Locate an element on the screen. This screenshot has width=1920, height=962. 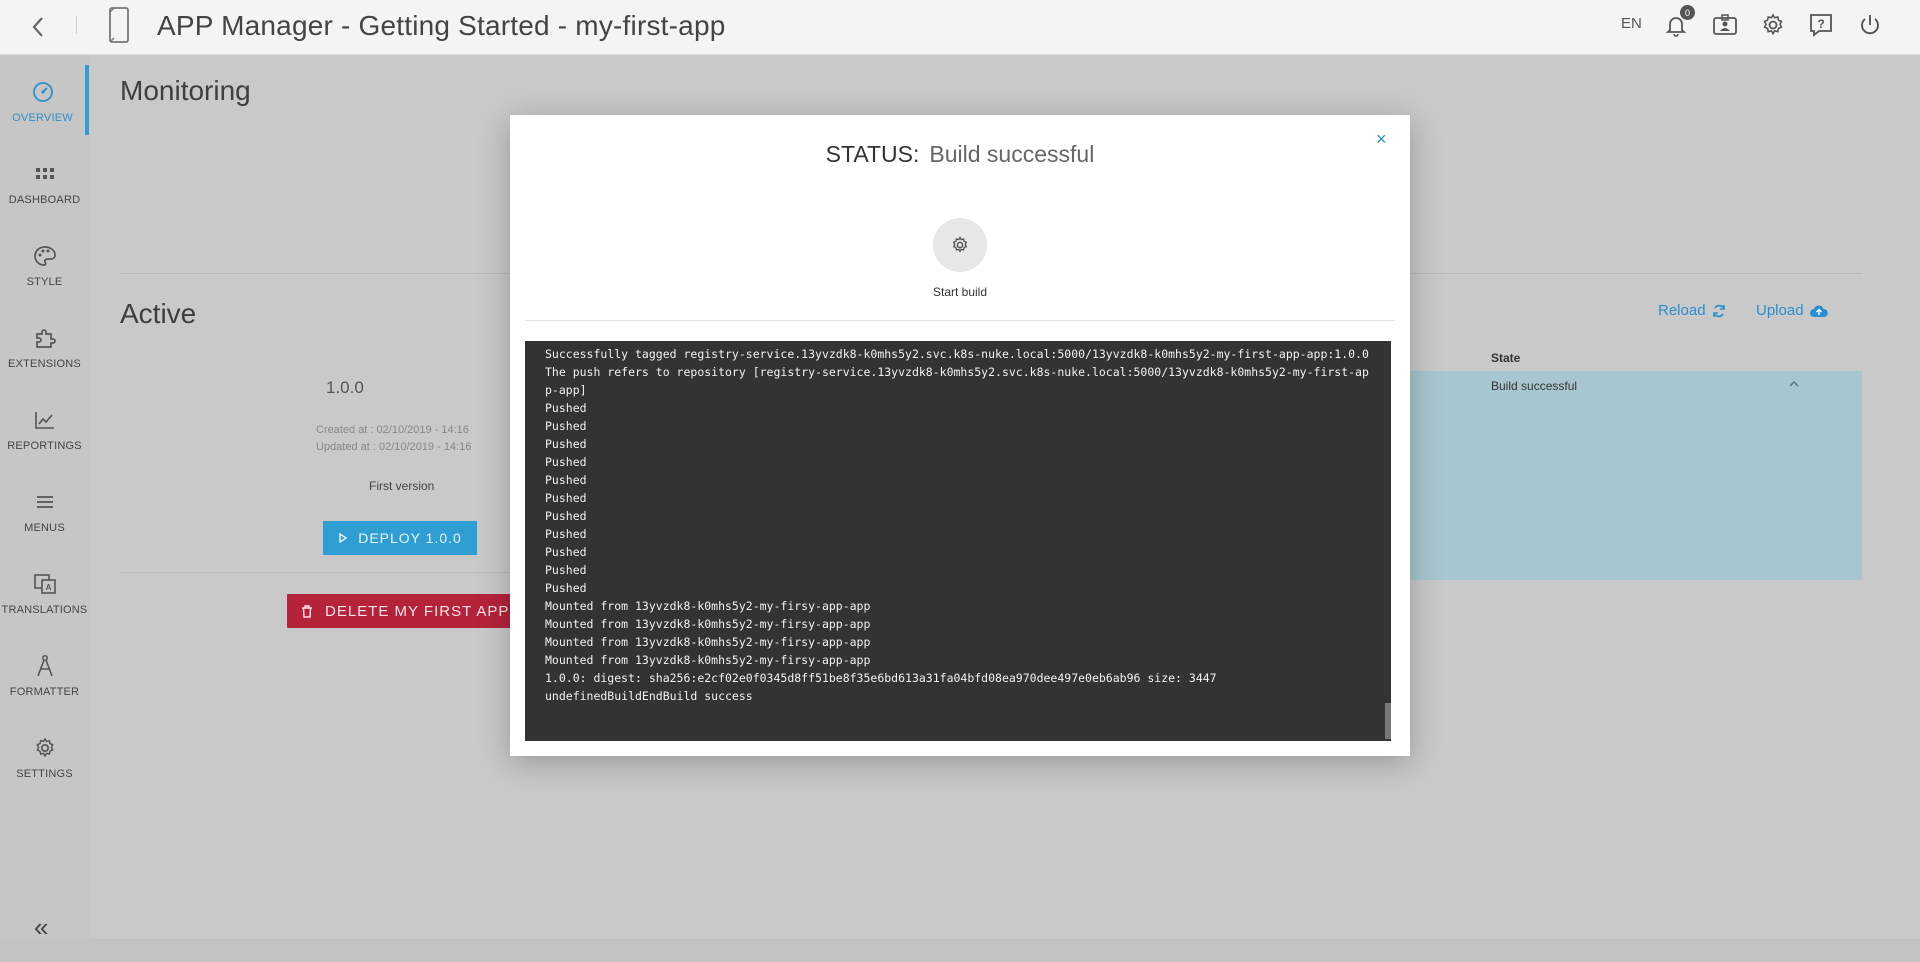
chevron-up-icon is located at coordinates (1794, 384).